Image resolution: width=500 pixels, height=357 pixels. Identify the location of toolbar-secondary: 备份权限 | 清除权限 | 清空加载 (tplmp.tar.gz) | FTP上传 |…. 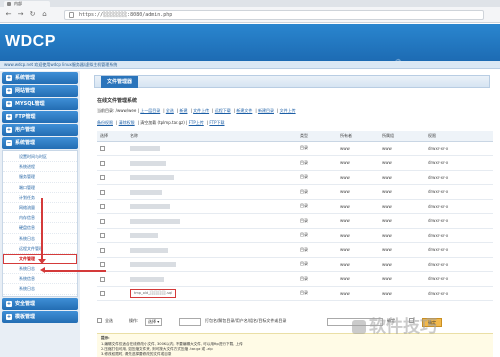
(161, 122).